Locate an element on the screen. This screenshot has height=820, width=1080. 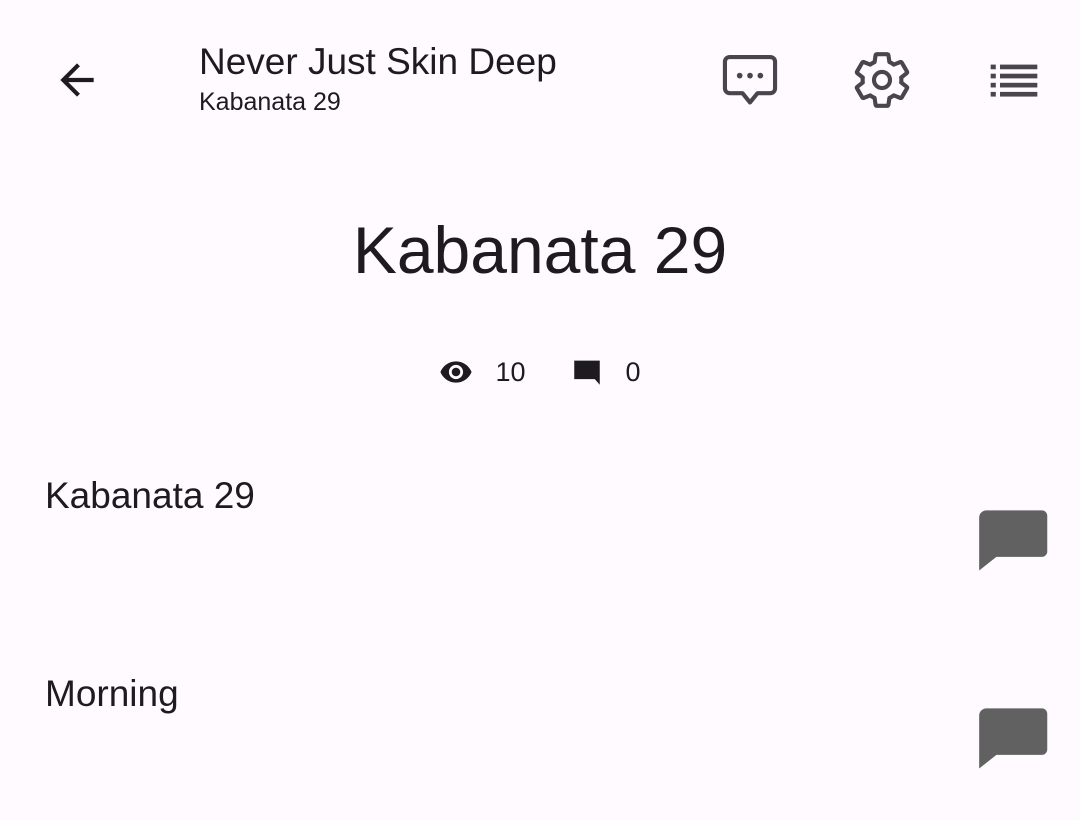
eye-icon is located at coordinates (456, 372).